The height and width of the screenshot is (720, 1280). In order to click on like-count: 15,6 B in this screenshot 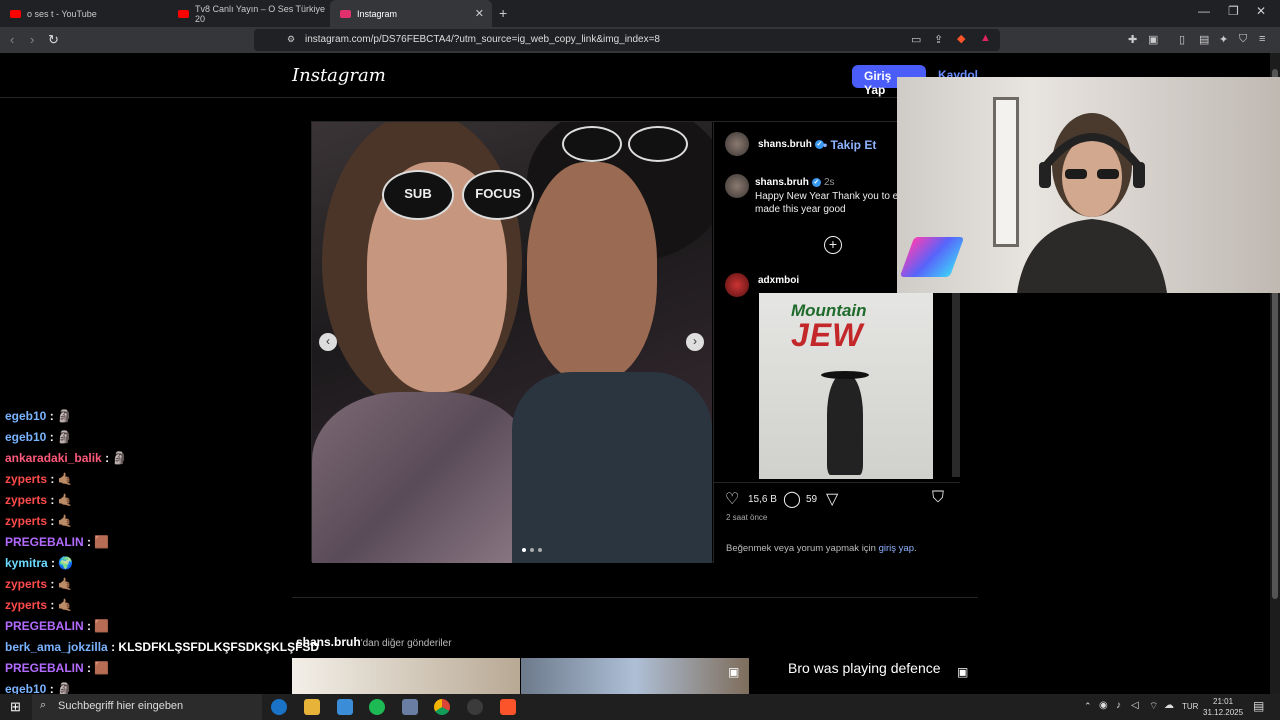, I will do `click(762, 499)`.